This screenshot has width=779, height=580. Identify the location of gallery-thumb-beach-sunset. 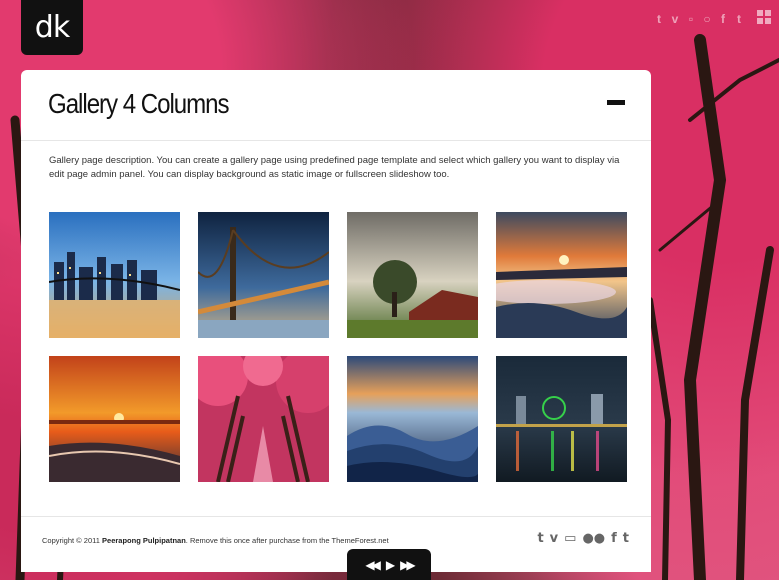
(114, 419).